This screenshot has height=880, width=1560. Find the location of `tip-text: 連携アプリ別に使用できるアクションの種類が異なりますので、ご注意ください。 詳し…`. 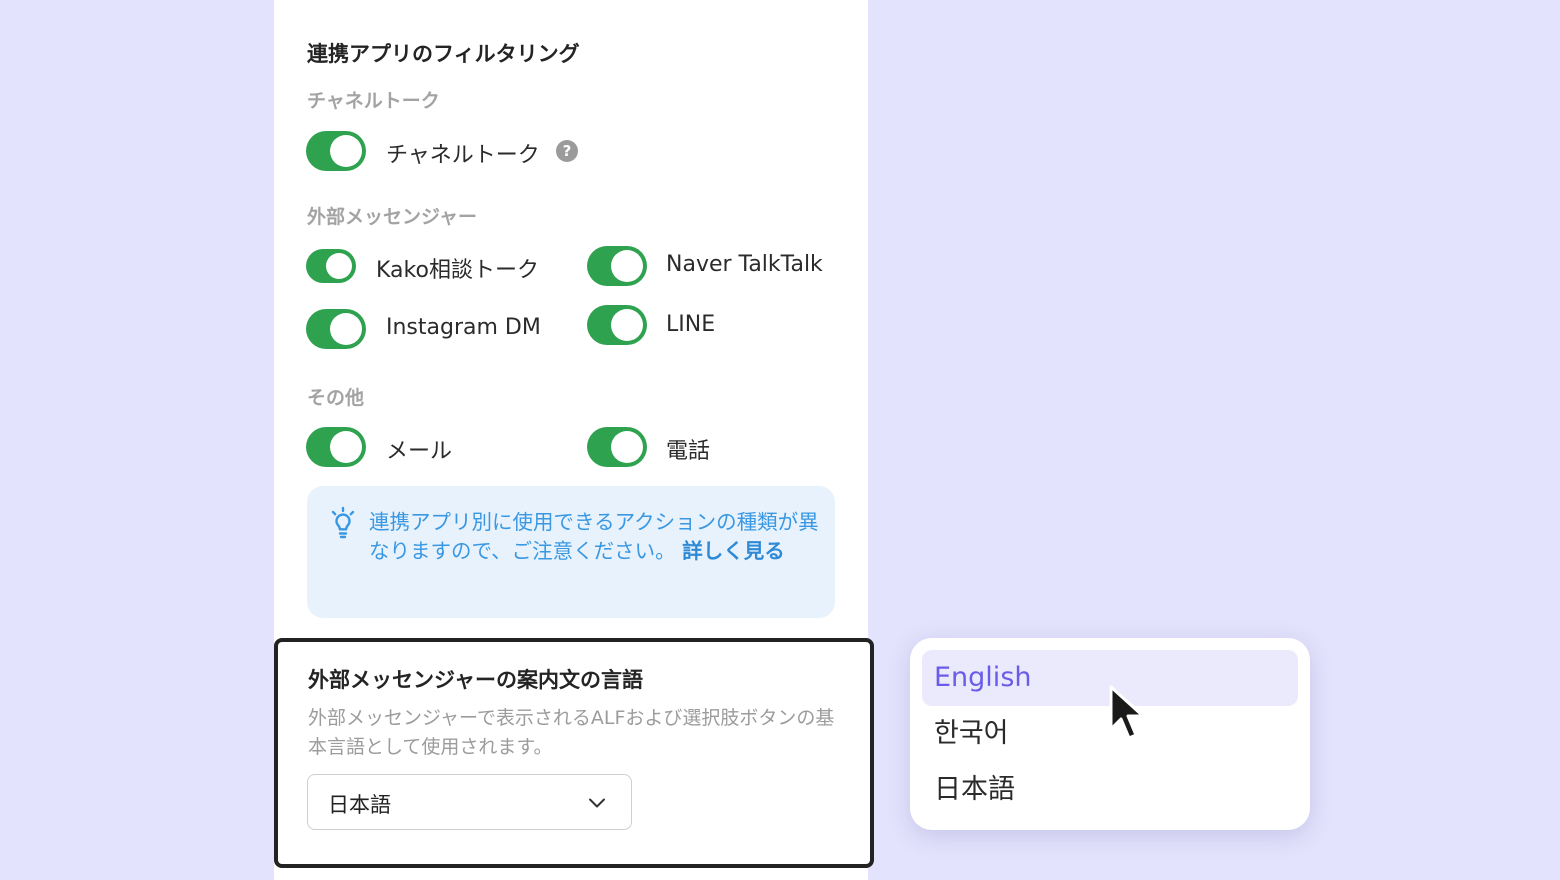

tip-text: 連携アプリ別に使用できるアクションの種類が異なりますので、ご注意ください。 詳し… is located at coordinates (595, 537).